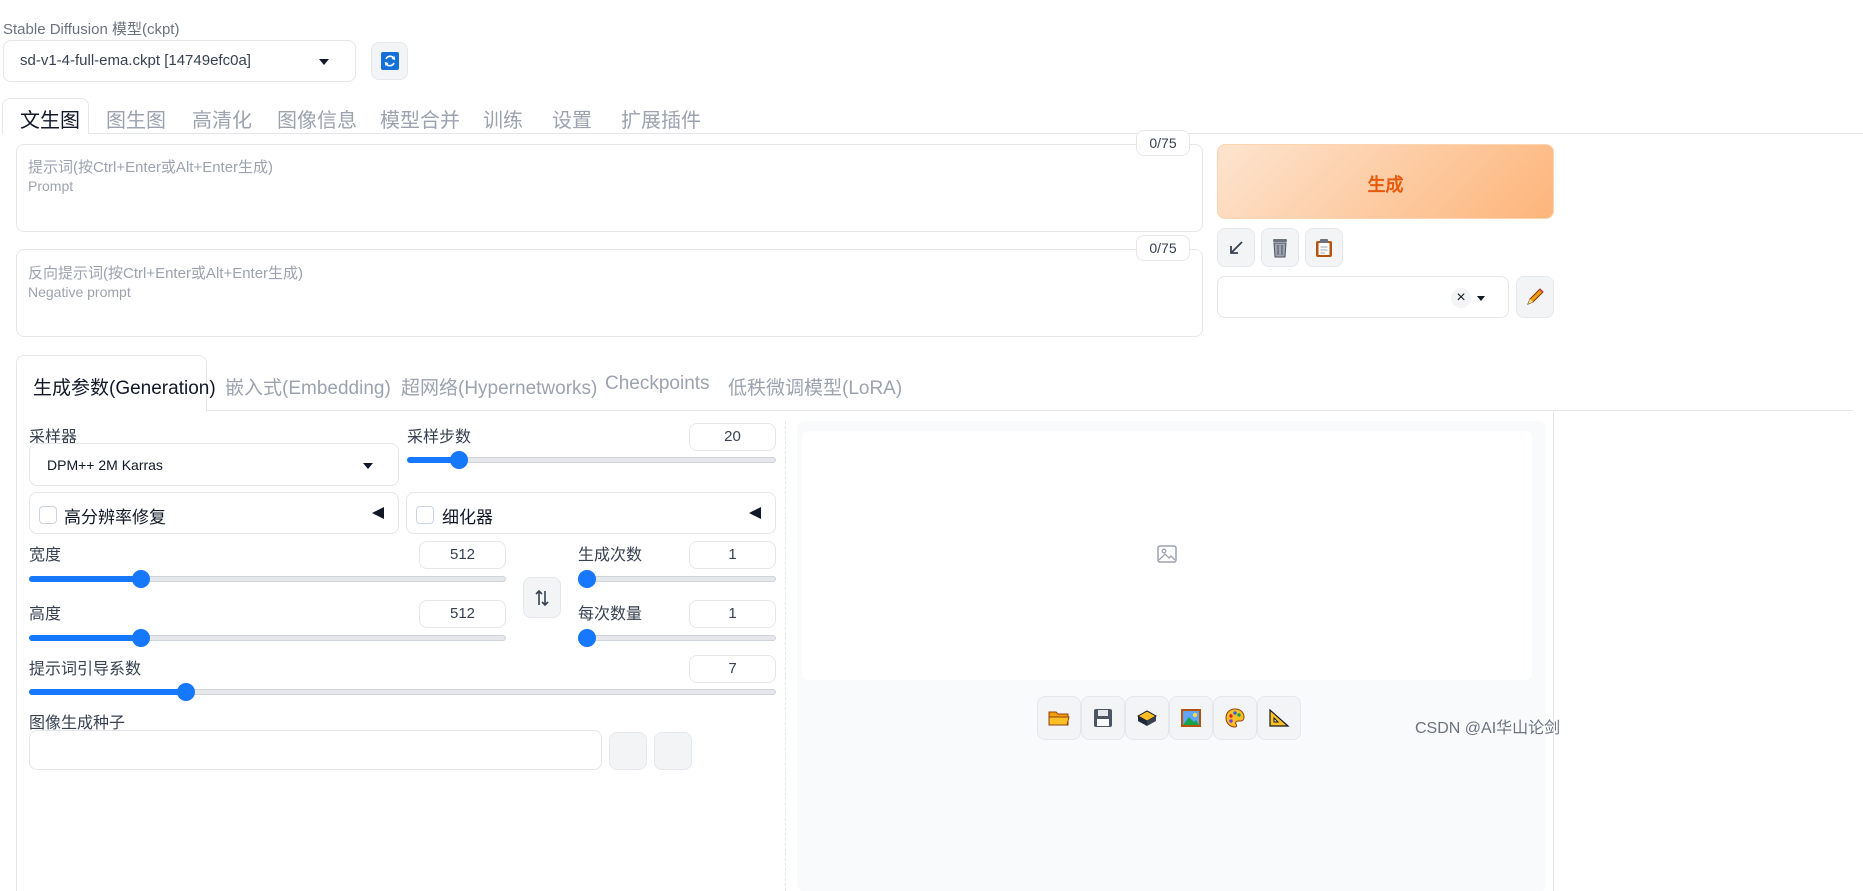 This screenshot has width=1863, height=891. Describe the element at coordinates (610, 555) in the screenshot. I see `batch-count-label: 生成次数` at that location.